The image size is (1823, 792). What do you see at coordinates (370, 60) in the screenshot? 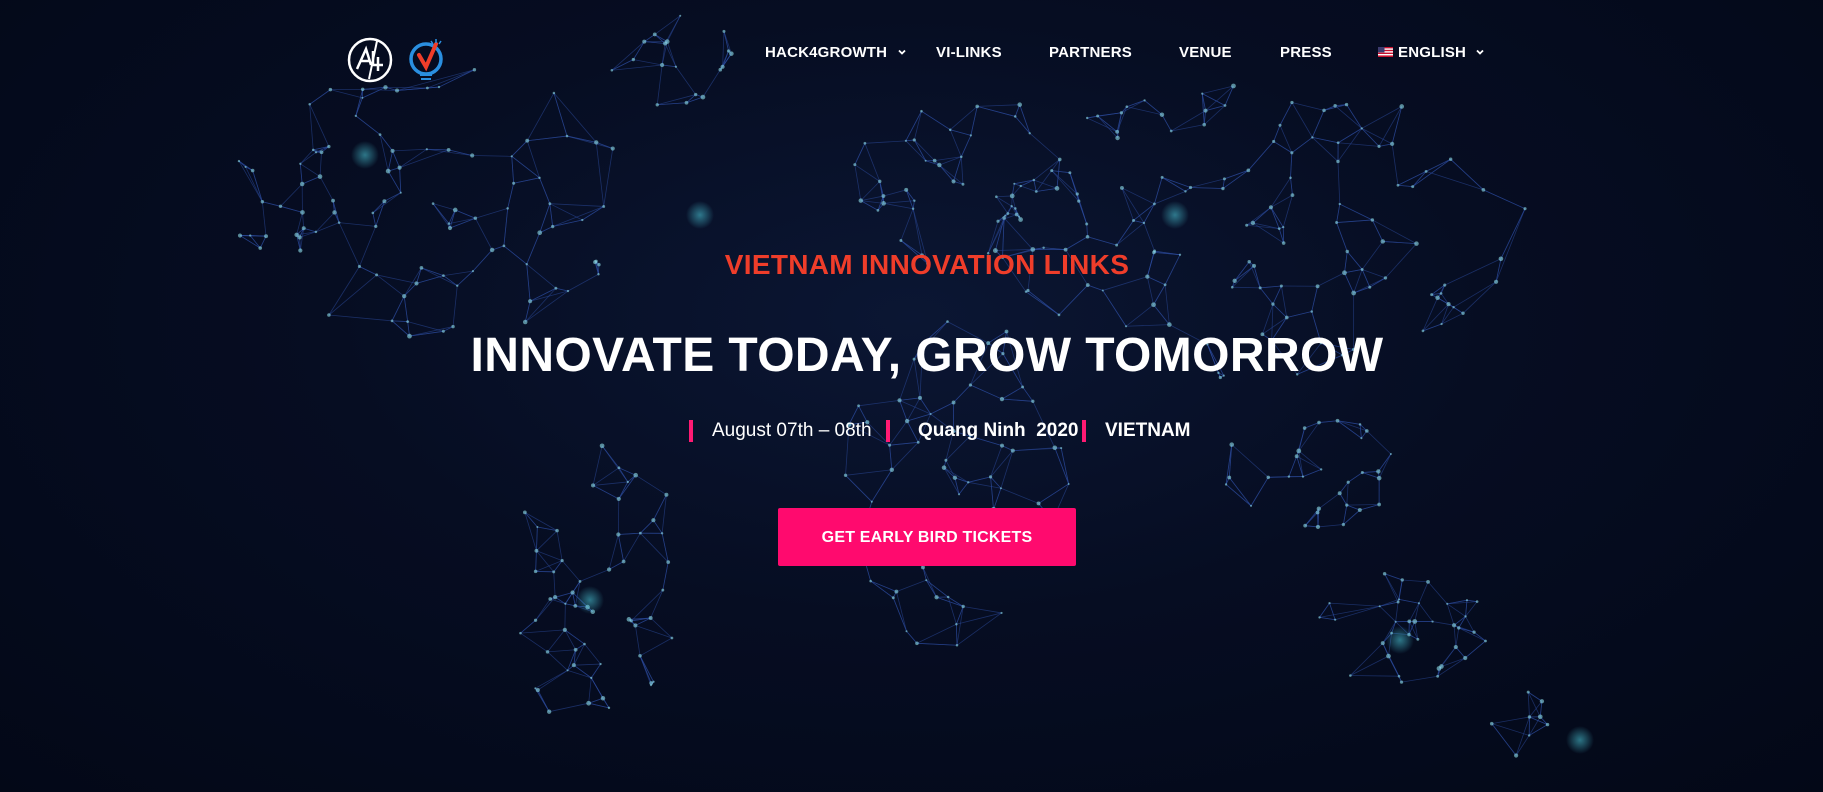
I see `hack4growth-logo-icon` at bounding box center [370, 60].